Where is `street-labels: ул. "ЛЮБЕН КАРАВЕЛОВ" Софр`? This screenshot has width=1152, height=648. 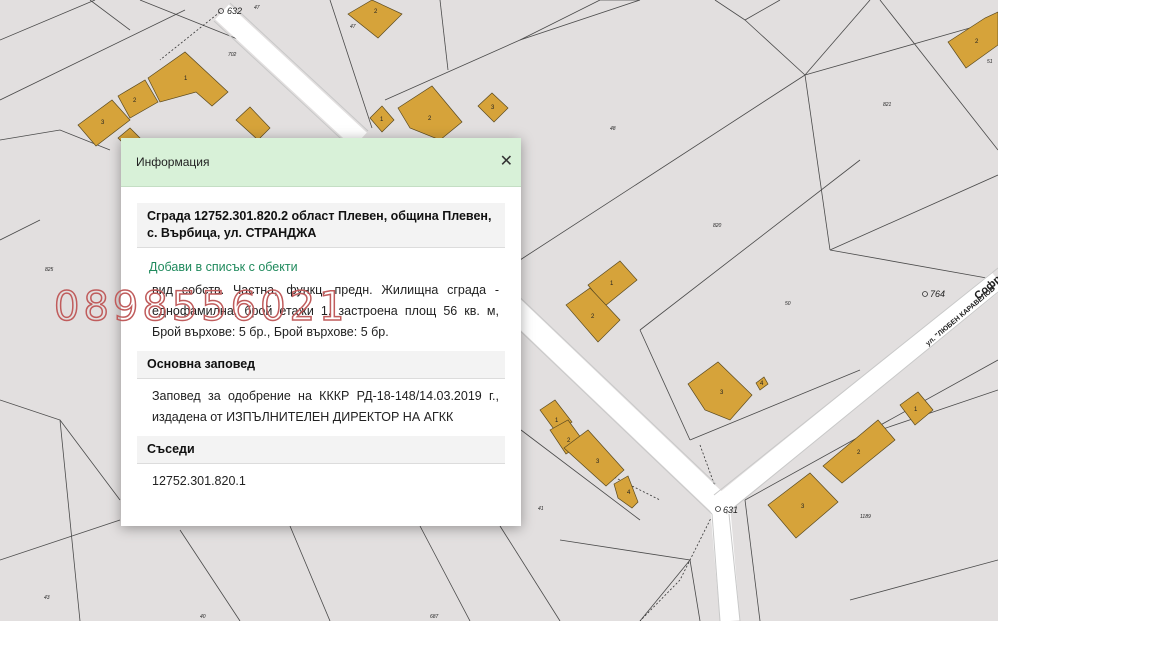 street-labels: ул. "ЛЮБЕН КАРАВЕЛОВ" Софр is located at coordinates (961, 310).